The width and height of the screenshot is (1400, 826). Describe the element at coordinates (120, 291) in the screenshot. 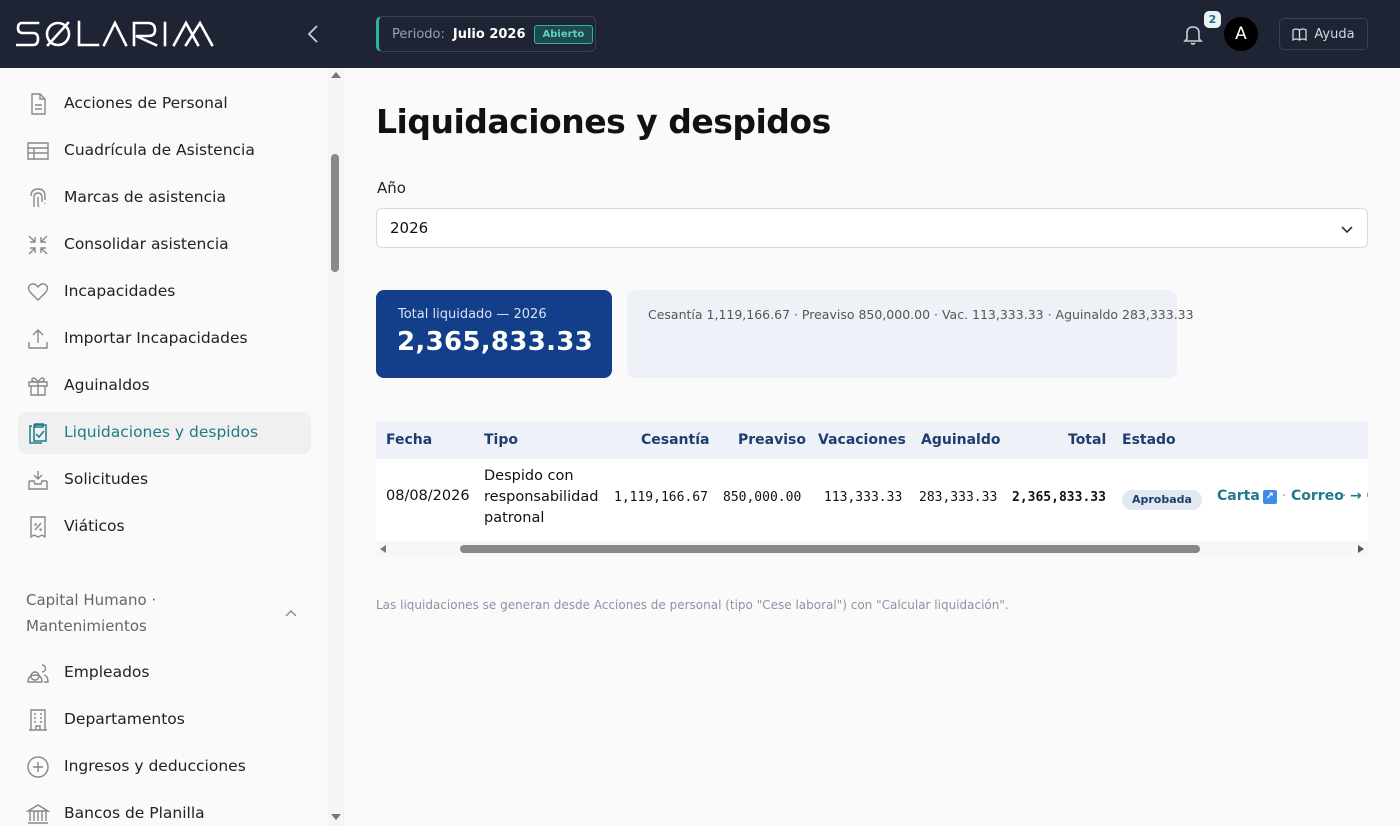

I see `sidebar-item-label: Incapacidades` at that location.